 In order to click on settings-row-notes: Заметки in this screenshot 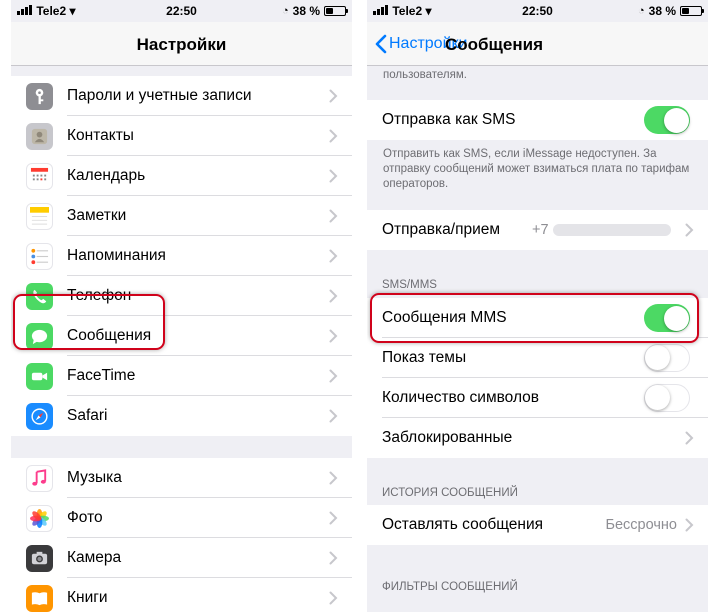, I will do `click(181, 216)`.